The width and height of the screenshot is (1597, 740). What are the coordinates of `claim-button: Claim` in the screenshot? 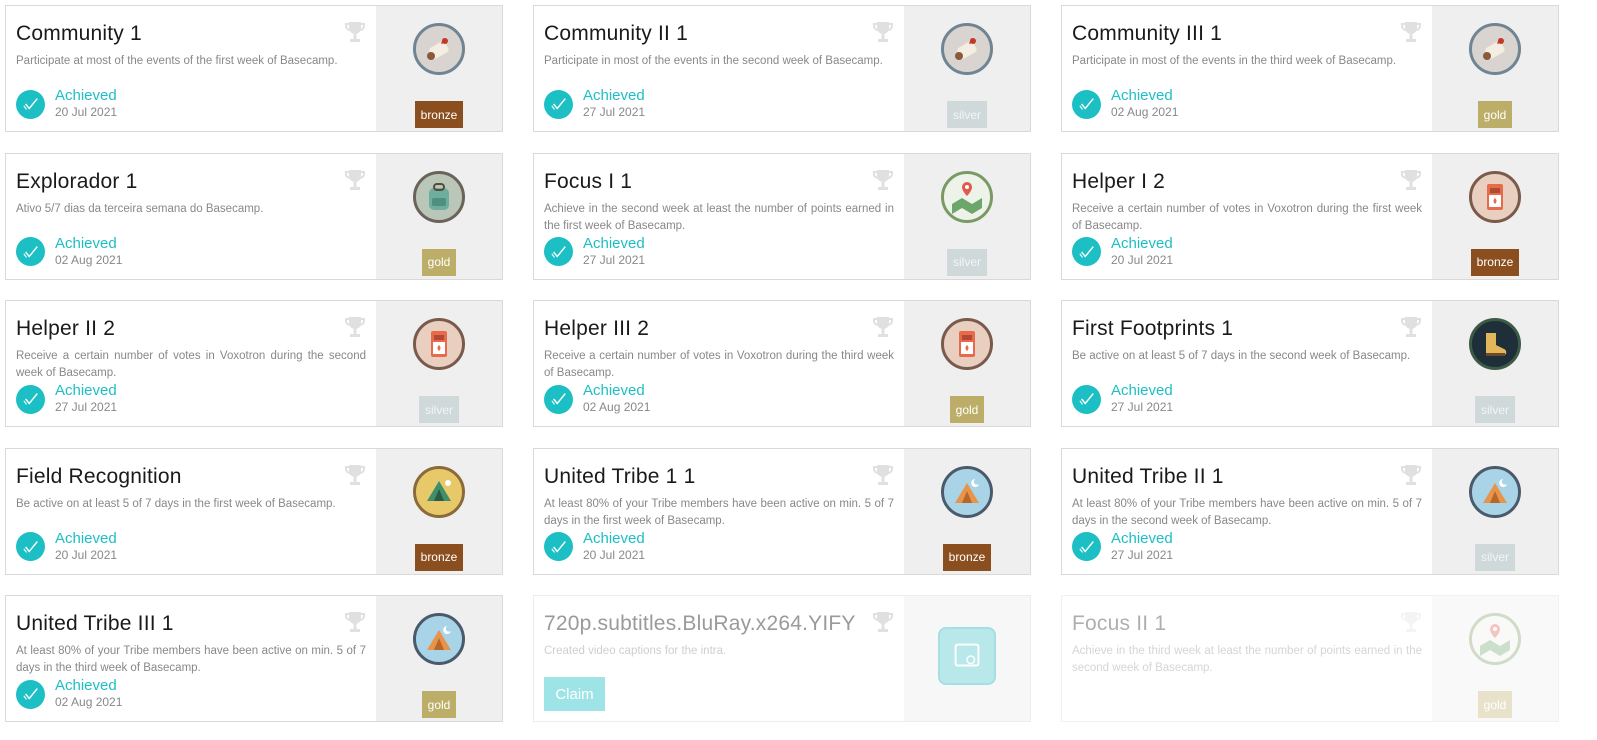 It's located at (574, 694).